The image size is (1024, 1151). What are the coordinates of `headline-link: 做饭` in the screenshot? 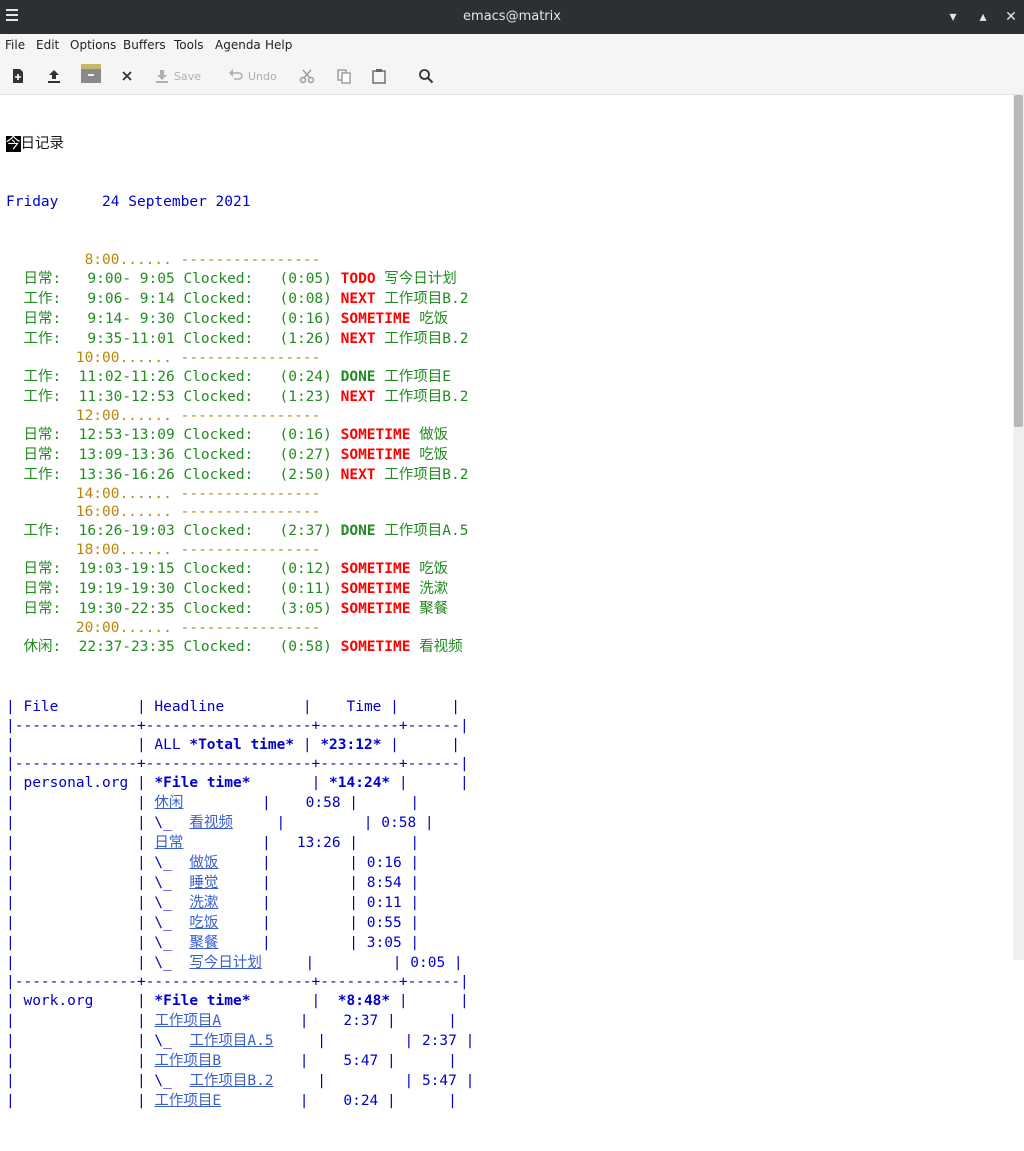 It's located at (203, 863).